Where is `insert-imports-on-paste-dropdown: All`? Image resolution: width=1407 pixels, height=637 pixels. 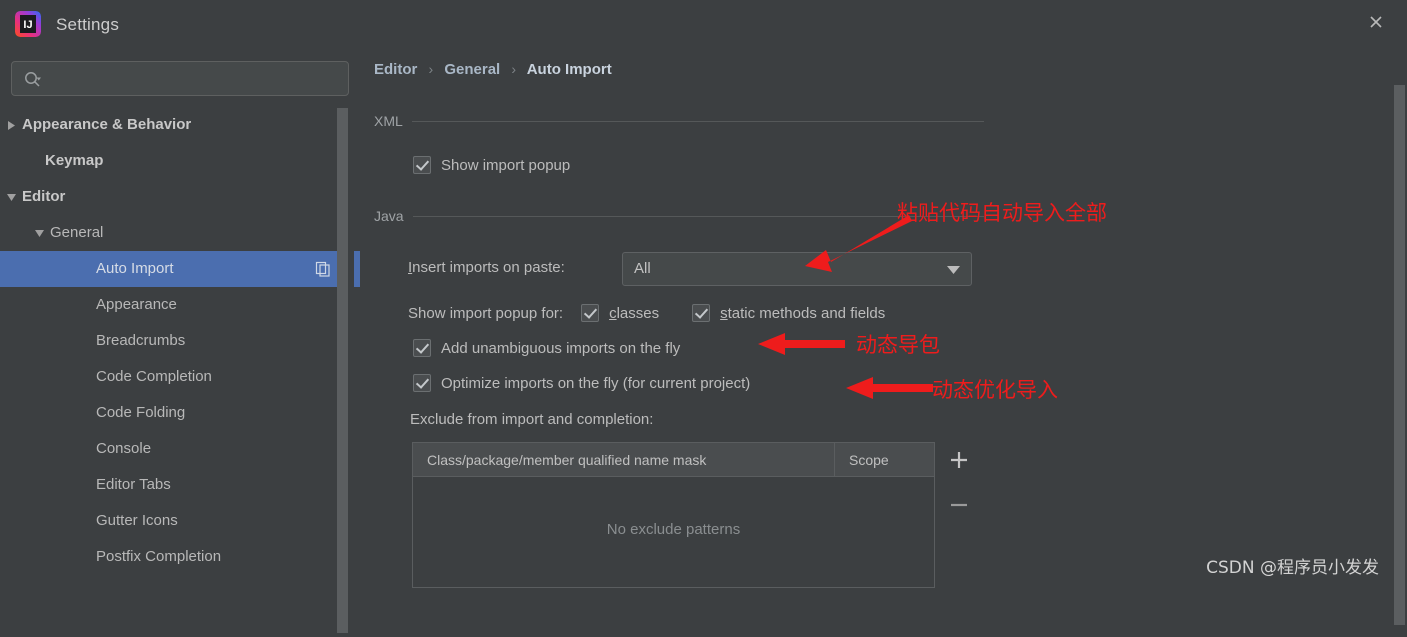
insert-imports-on-paste-dropdown: All is located at coordinates (797, 269).